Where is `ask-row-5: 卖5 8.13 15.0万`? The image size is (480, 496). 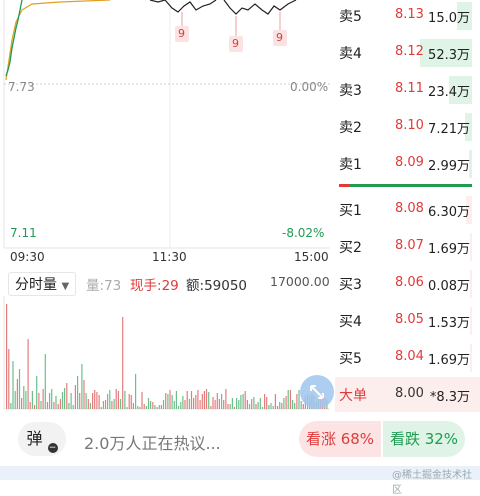
ask-row-5: 卖5 8.13 15.0万 is located at coordinates (407, 17).